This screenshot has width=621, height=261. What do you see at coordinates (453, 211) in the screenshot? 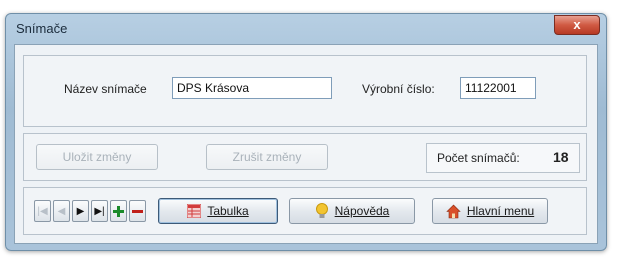
I see `home-icon` at bounding box center [453, 211].